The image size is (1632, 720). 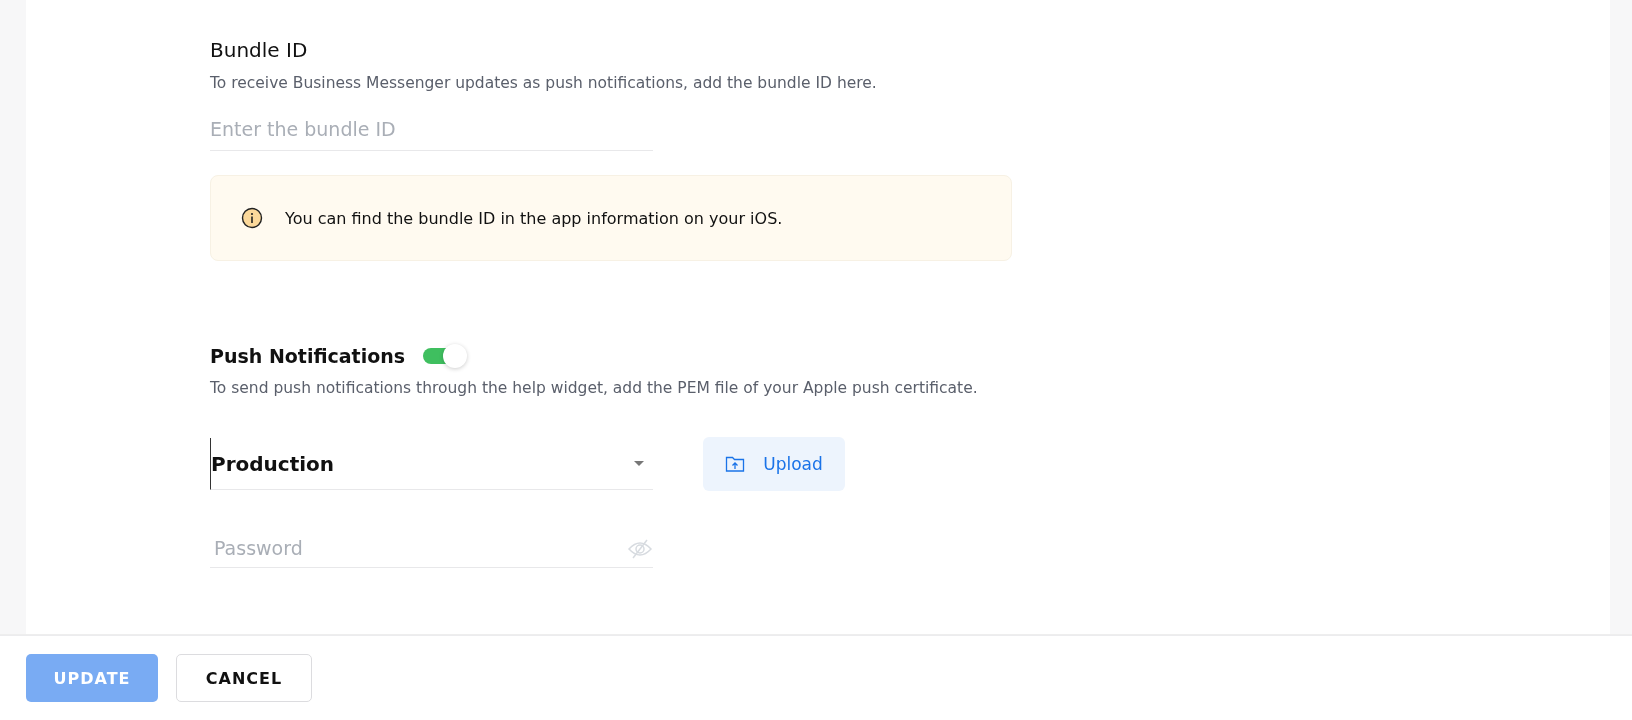 I want to click on section-title: Push Notifications, so click(x=308, y=356).